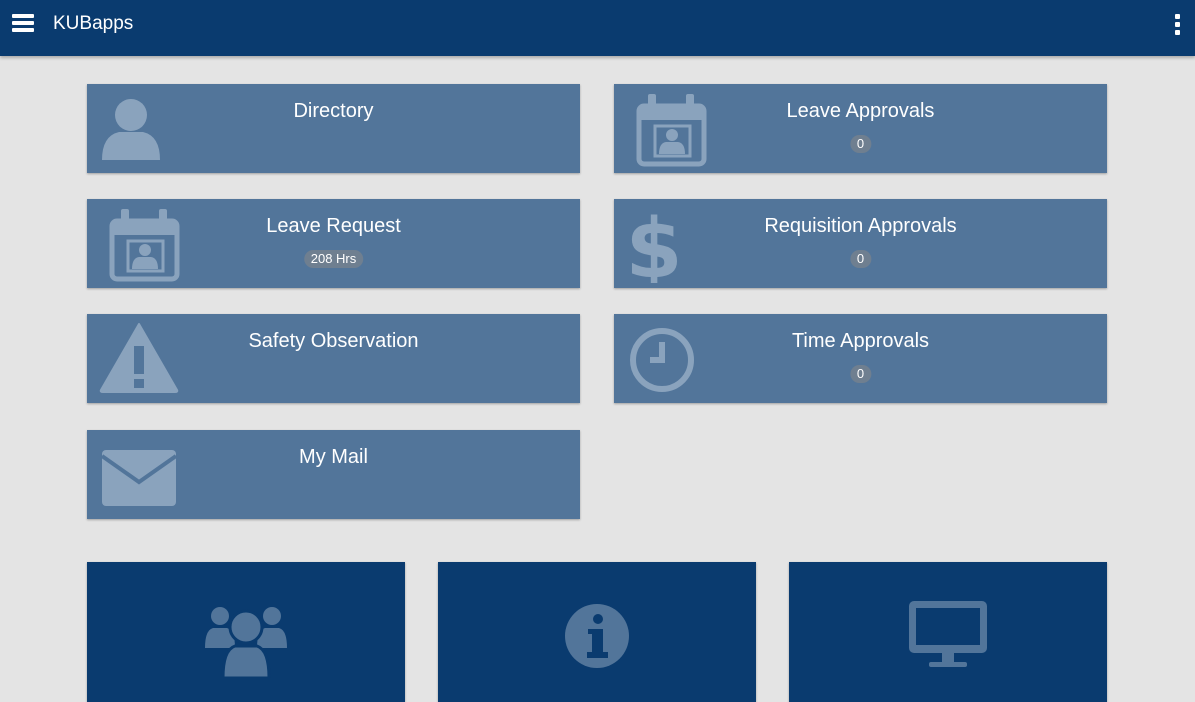  What do you see at coordinates (860, 243) in the screenshot?
I see `tile-requisition-approvals: $ Requisition Approvals 0` at bounding box center [860, 243].